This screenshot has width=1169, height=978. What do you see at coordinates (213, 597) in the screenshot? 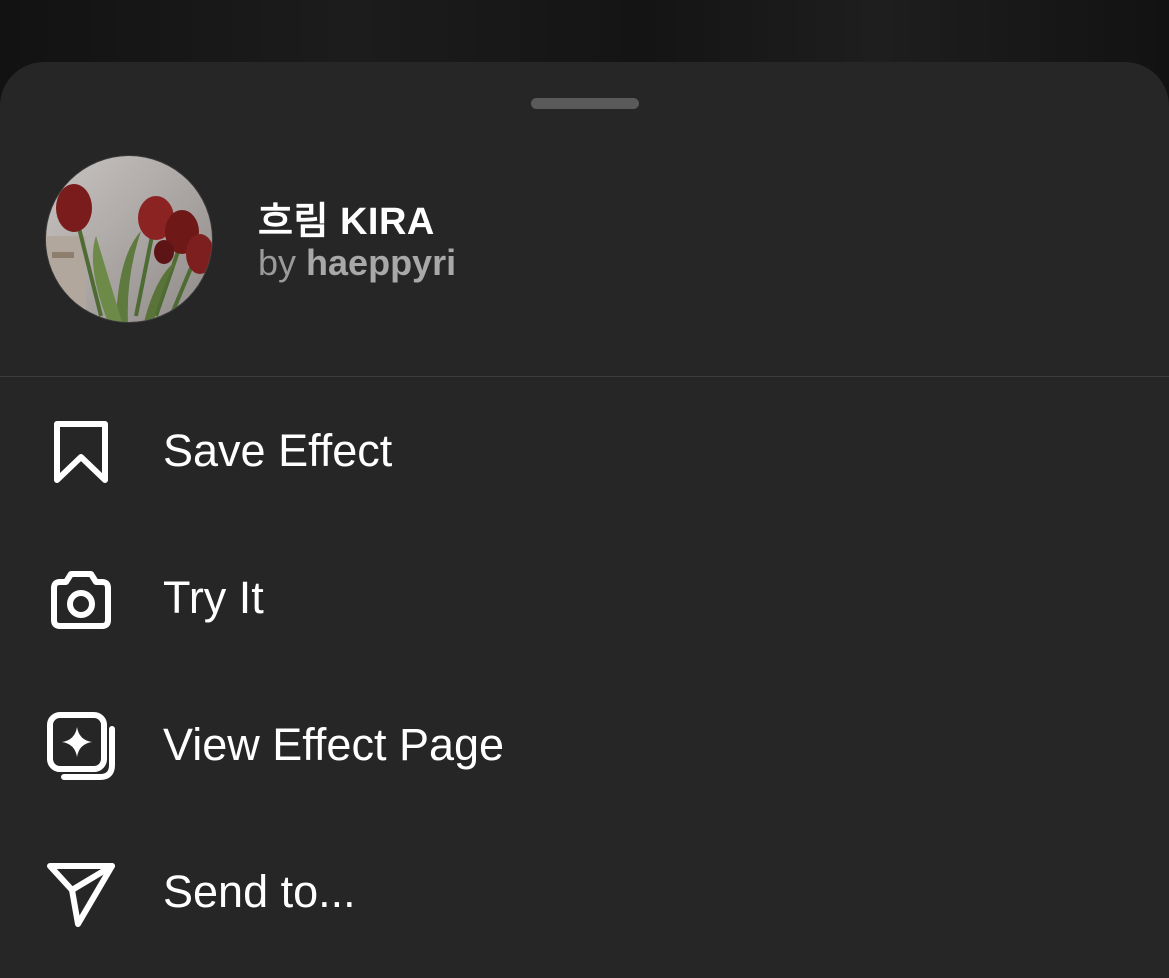
I see `try-it-label: Try It` at bounding box center [213, 597].